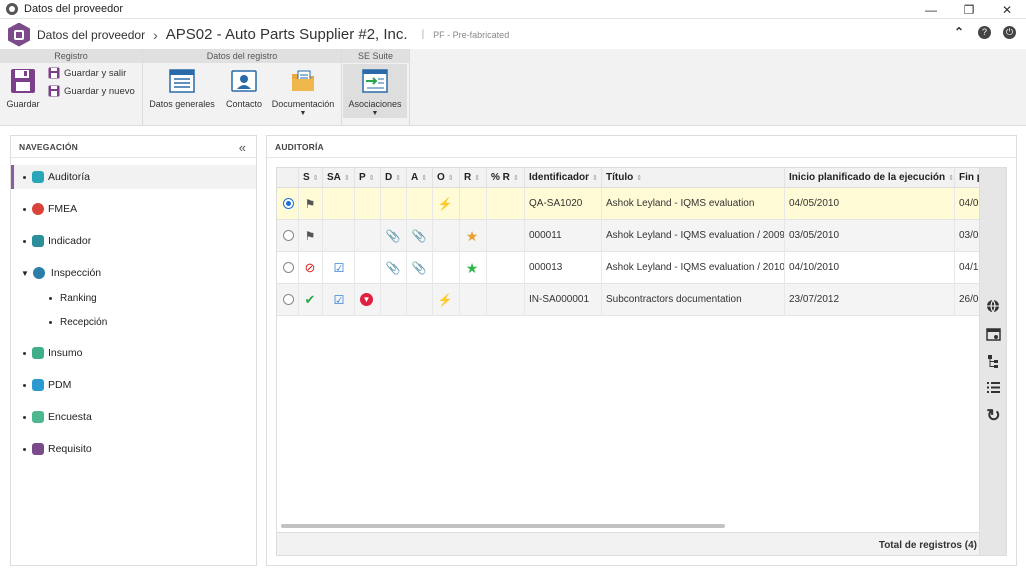 The image size is (1026, 576). I want to click on column-identificador: Identificador ⇕, so click(563, 178).